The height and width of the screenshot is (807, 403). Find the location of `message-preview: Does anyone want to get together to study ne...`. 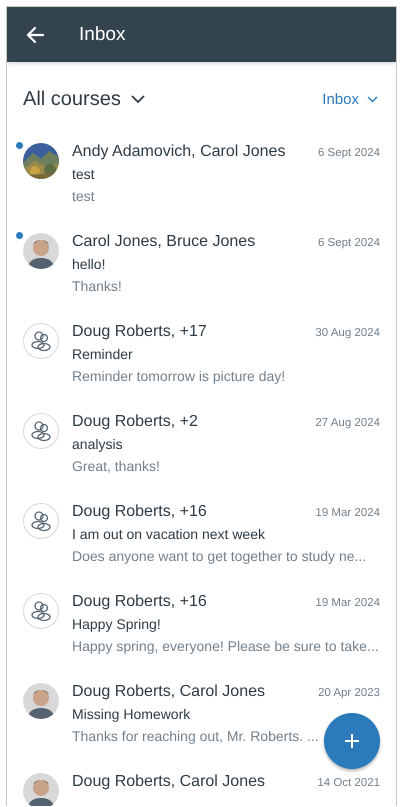

message-preview: Does anyone want to get together to study ne... is located at coordinates (219, 556).